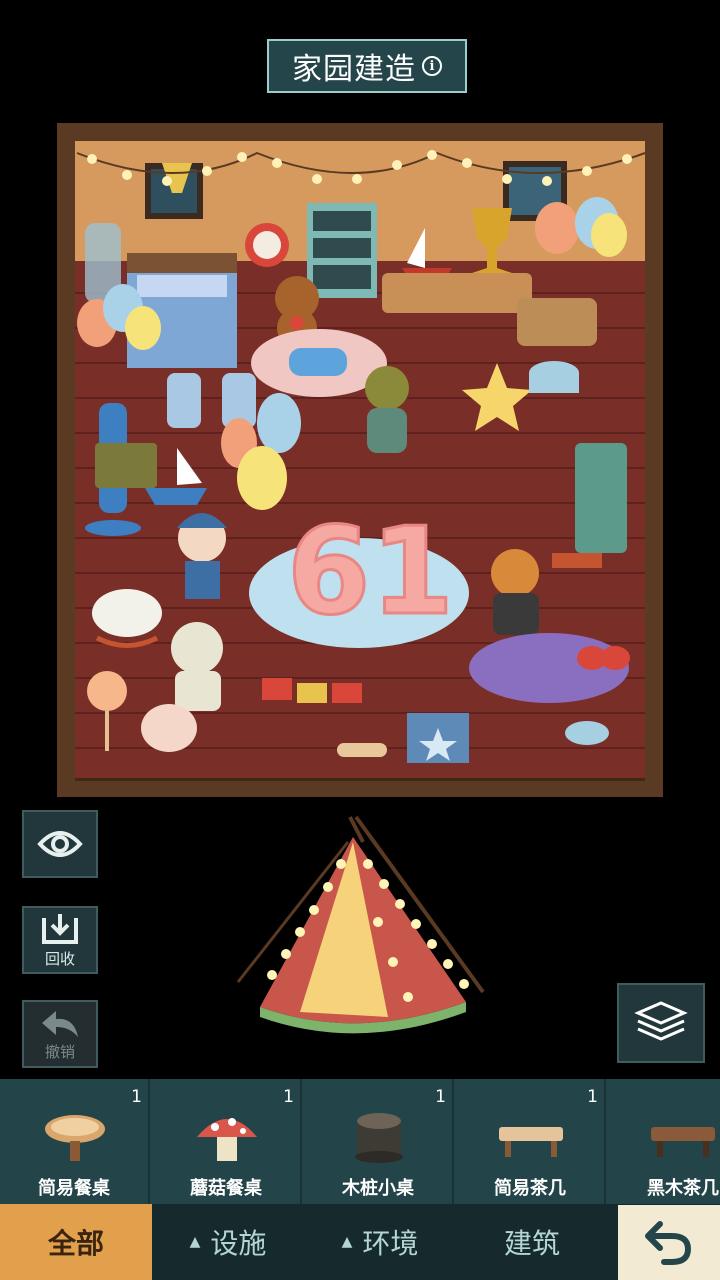  Describe the element at coordinates (390, 1243) in the screenshot. I see `tab-label: 环境` at that location.